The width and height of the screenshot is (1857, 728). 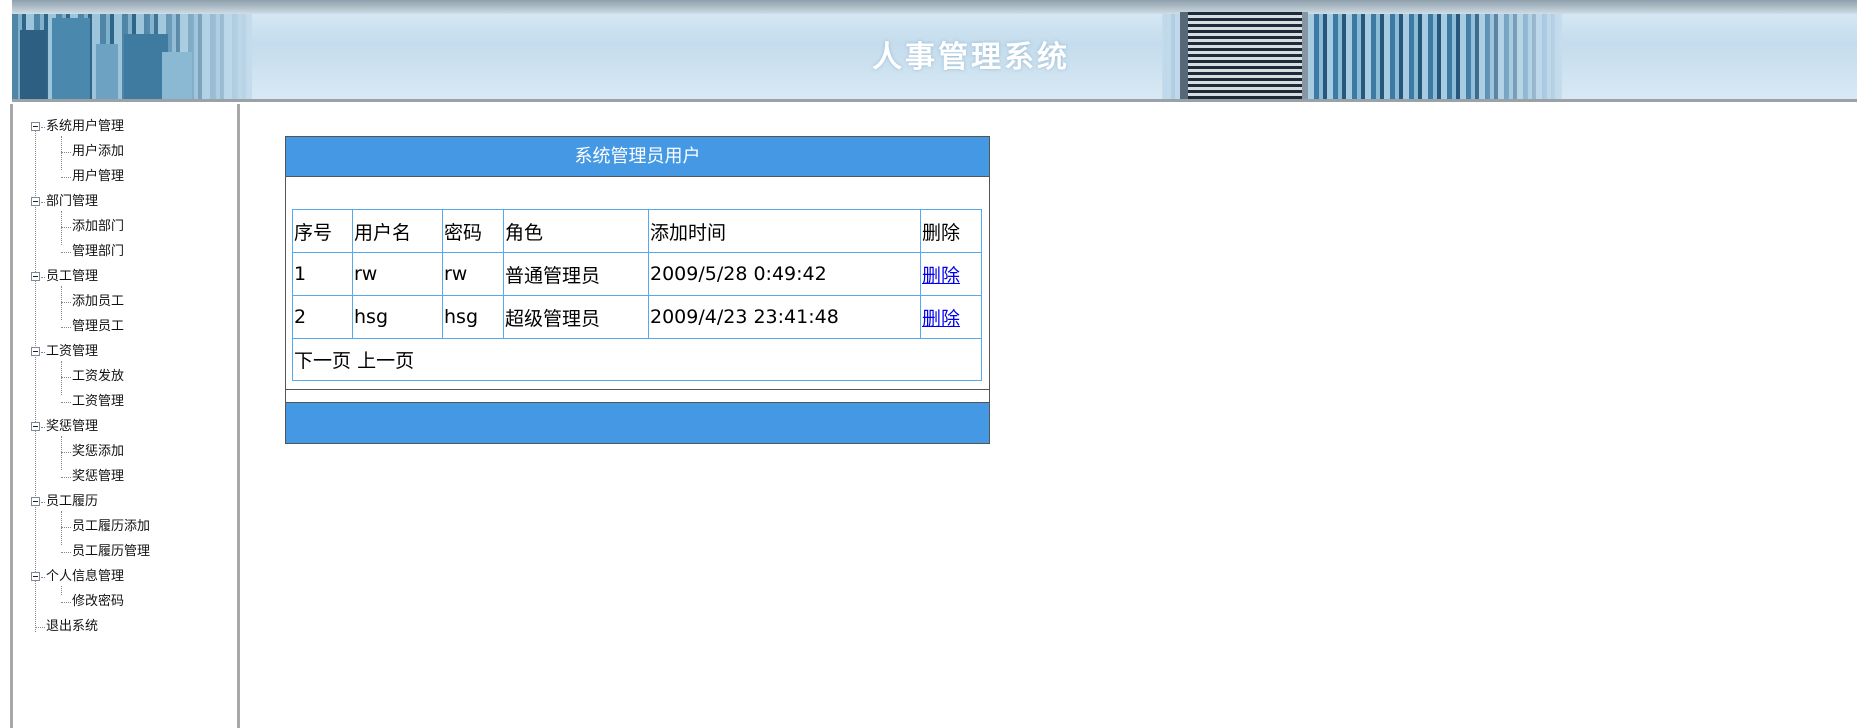 I want to click on column-header: 序号, so click(x=322, y=231).